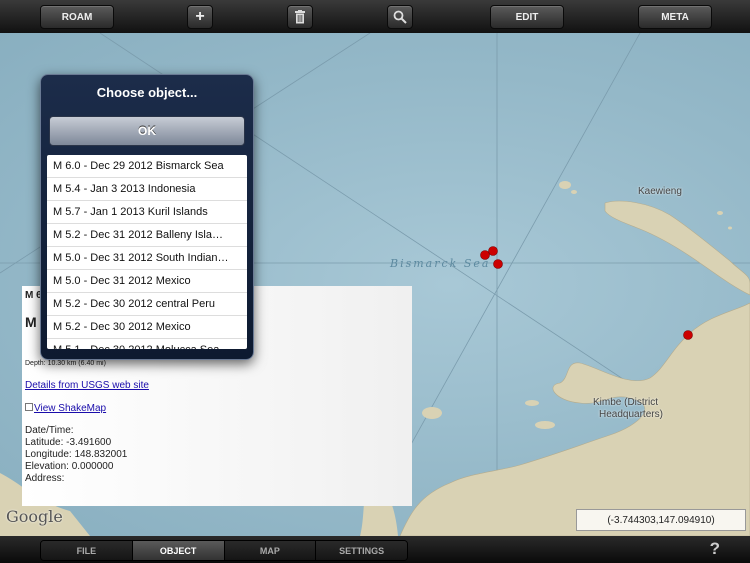  I want to click on details-link: Details from USGS web site, so click(87, 385).